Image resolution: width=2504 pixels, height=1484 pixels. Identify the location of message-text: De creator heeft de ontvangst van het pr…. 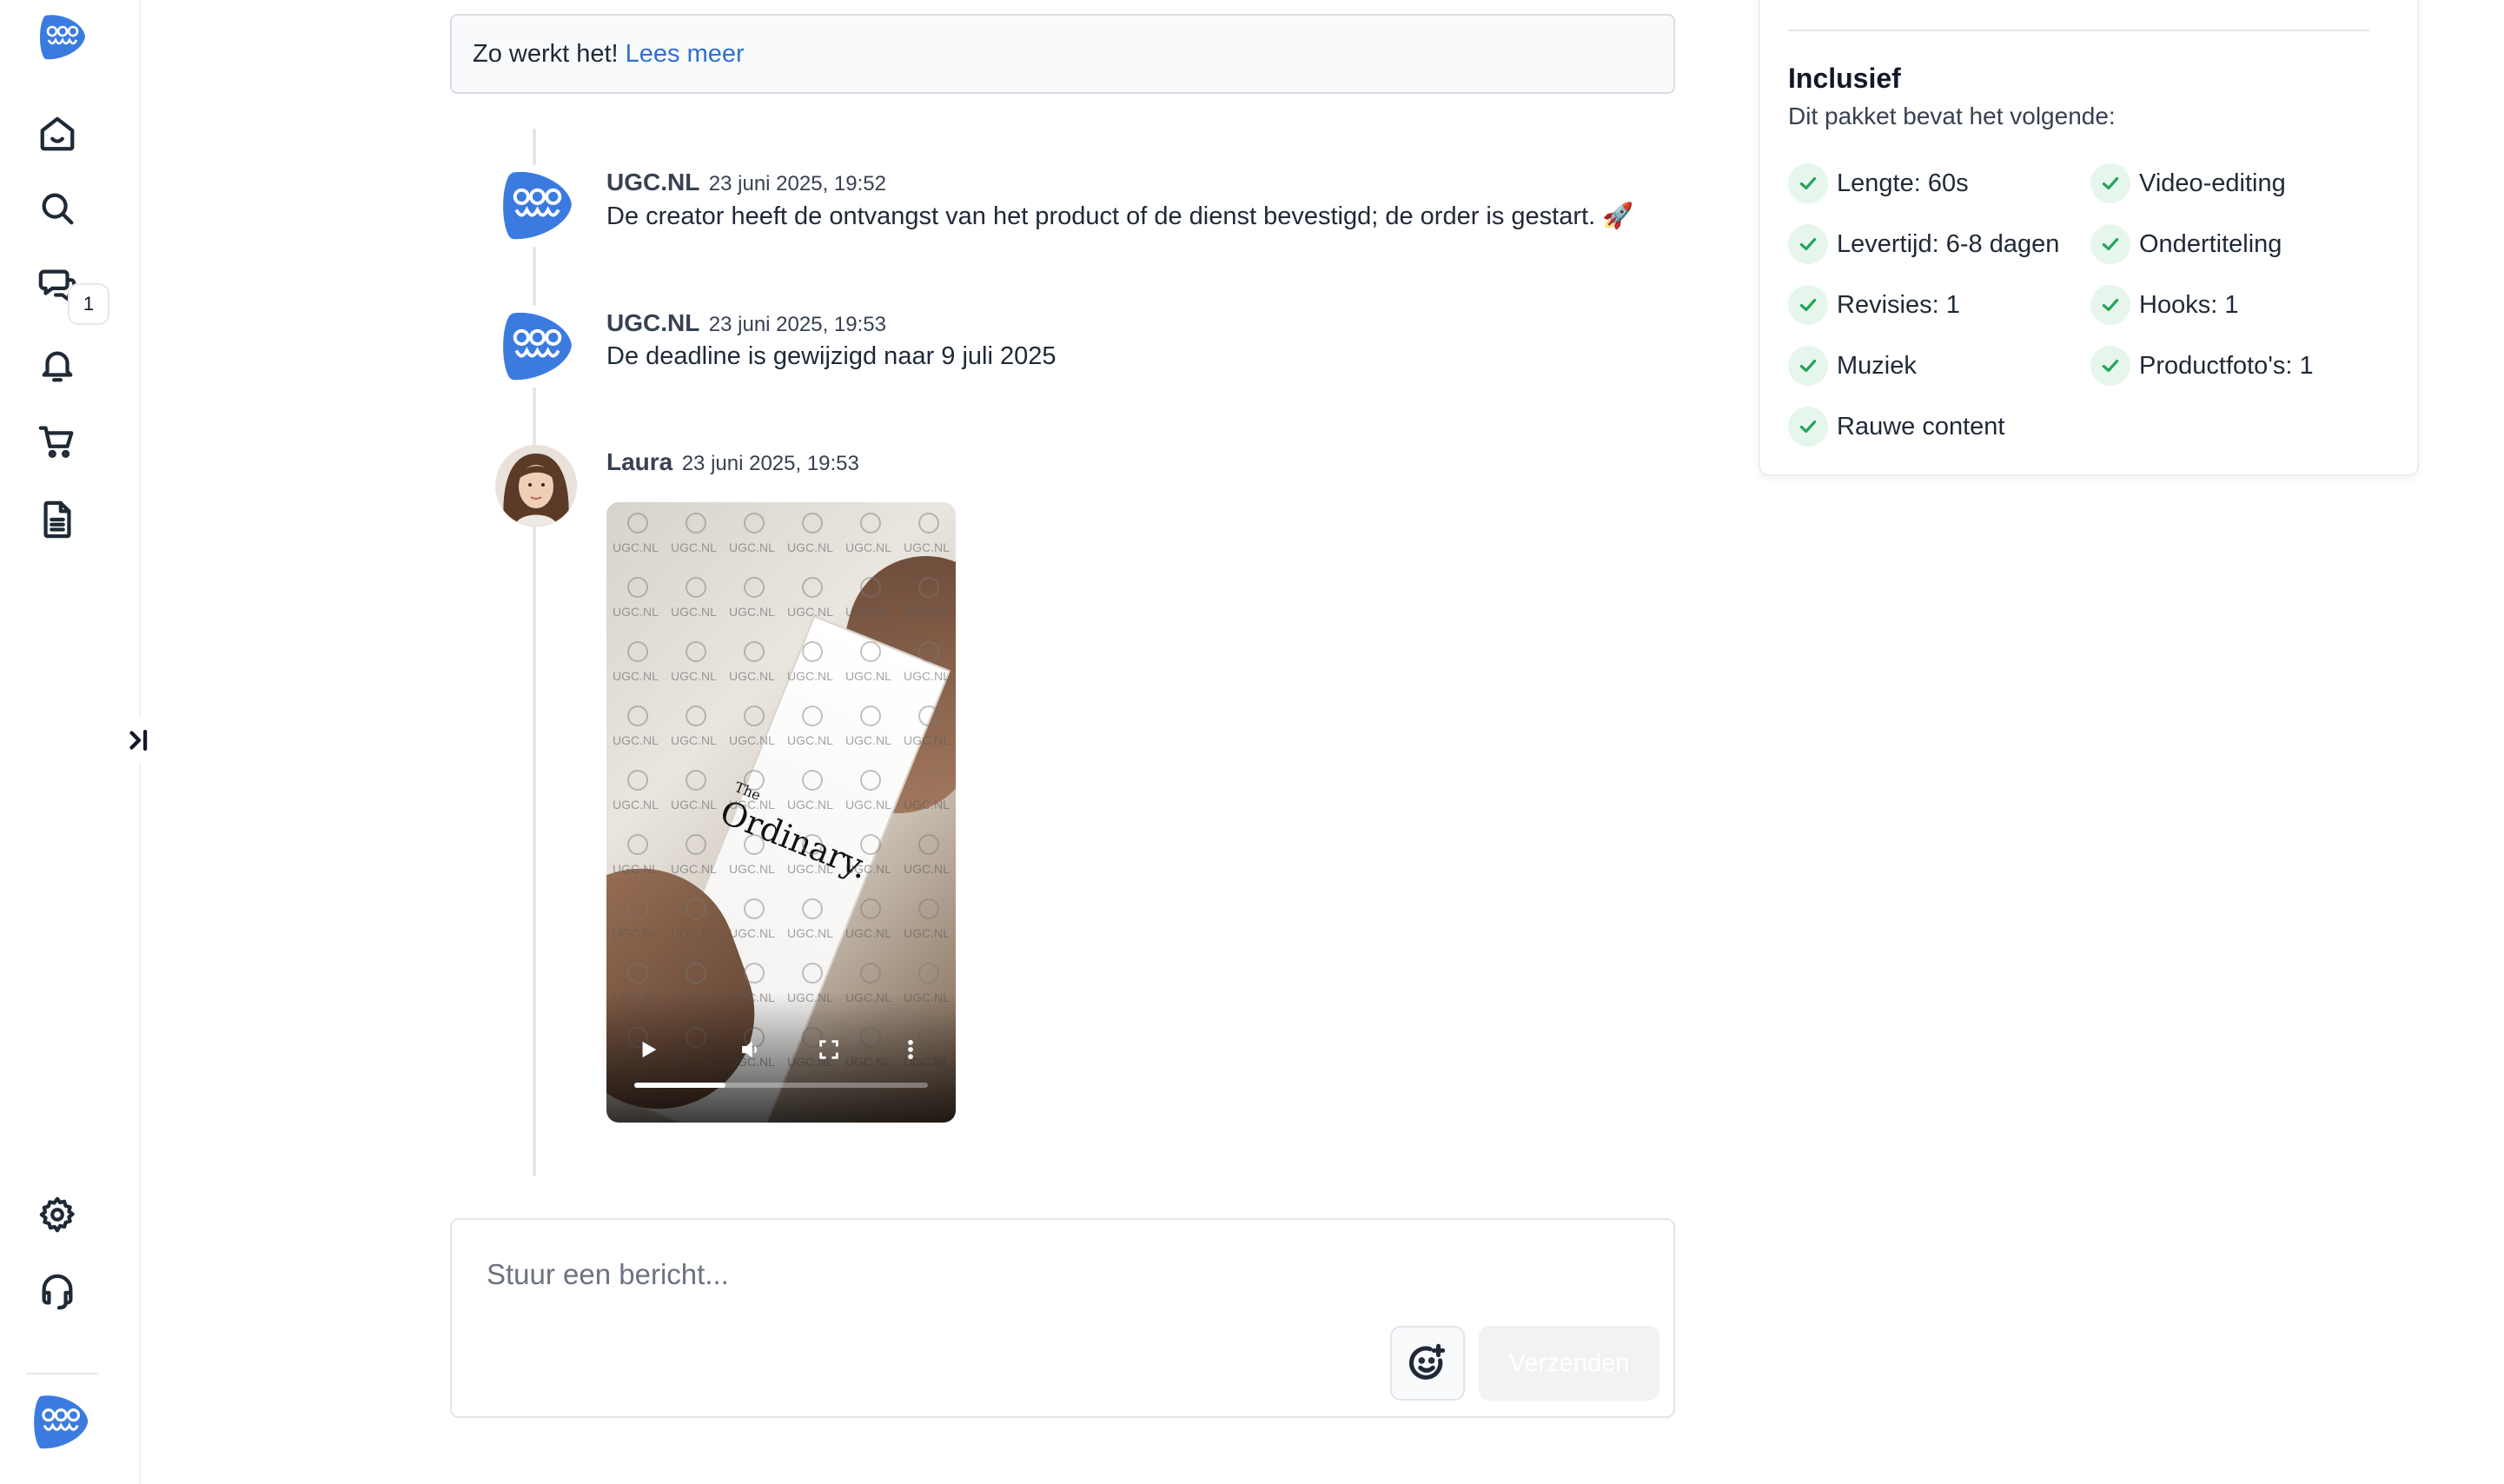
(1120, 216).